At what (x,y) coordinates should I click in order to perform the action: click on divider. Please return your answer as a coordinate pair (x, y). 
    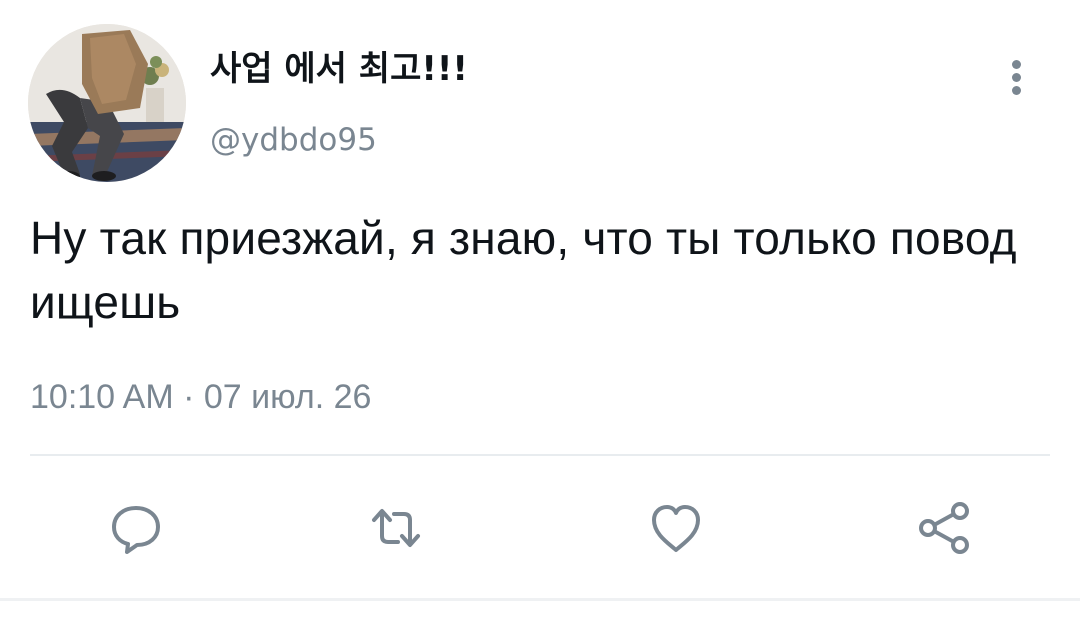
    Looking at the image, I should click on (540, 455).